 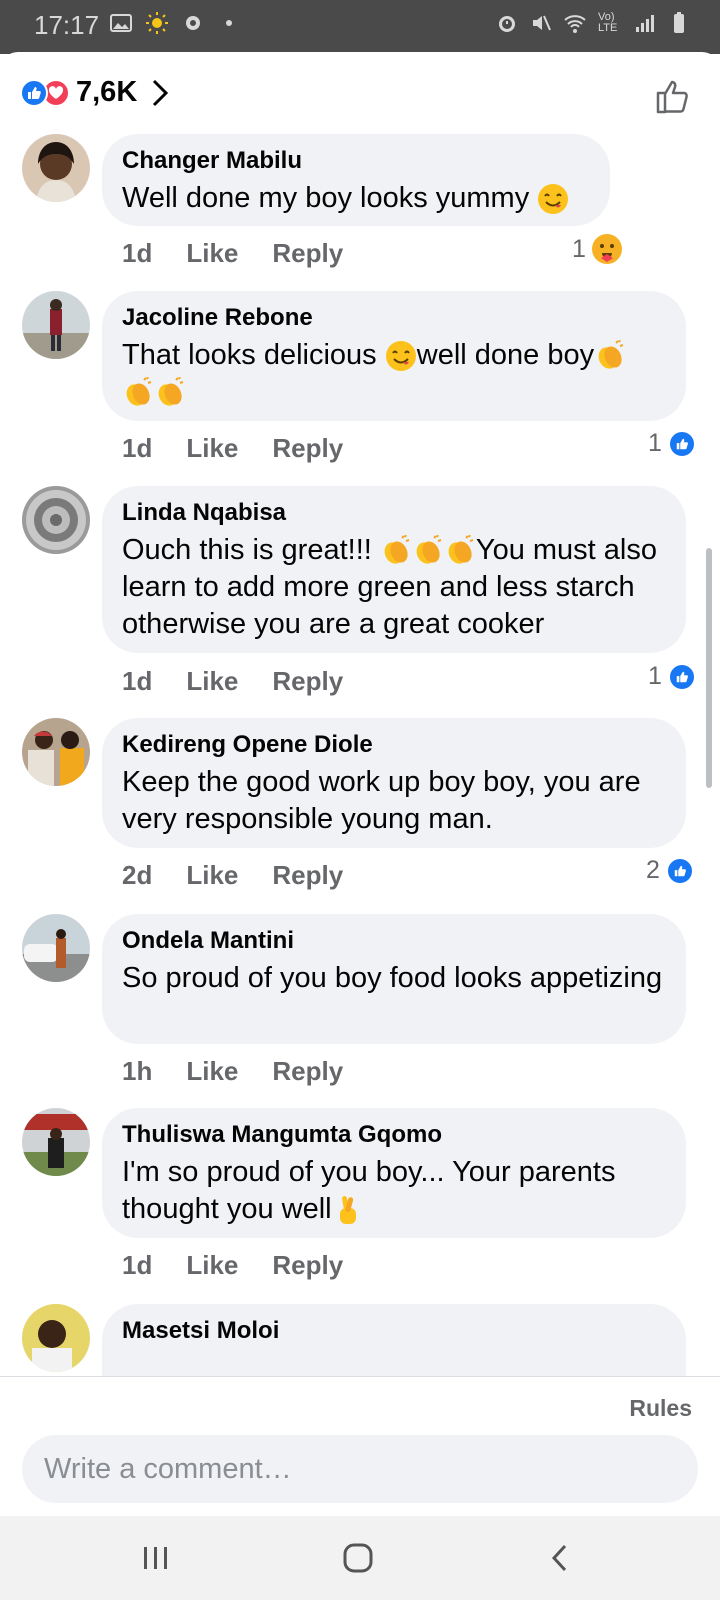 I want to click on dot-icon, so click(x=229, y=23).